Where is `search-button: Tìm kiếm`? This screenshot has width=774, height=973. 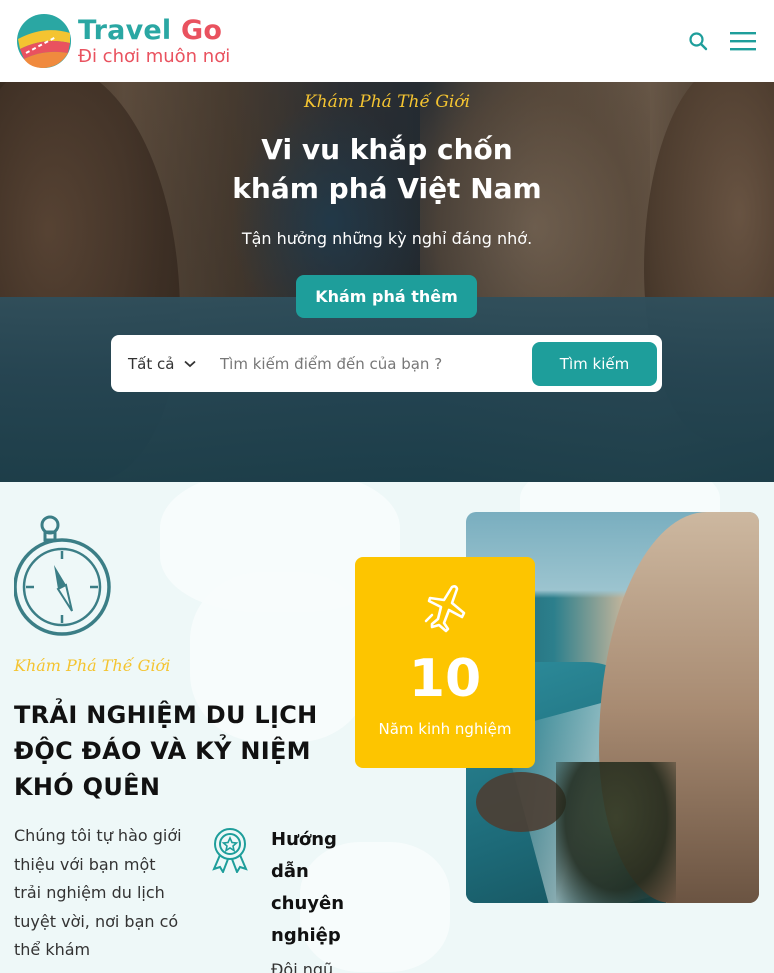 search-button: Tìm kiếm is located at coordinates (594, 363).